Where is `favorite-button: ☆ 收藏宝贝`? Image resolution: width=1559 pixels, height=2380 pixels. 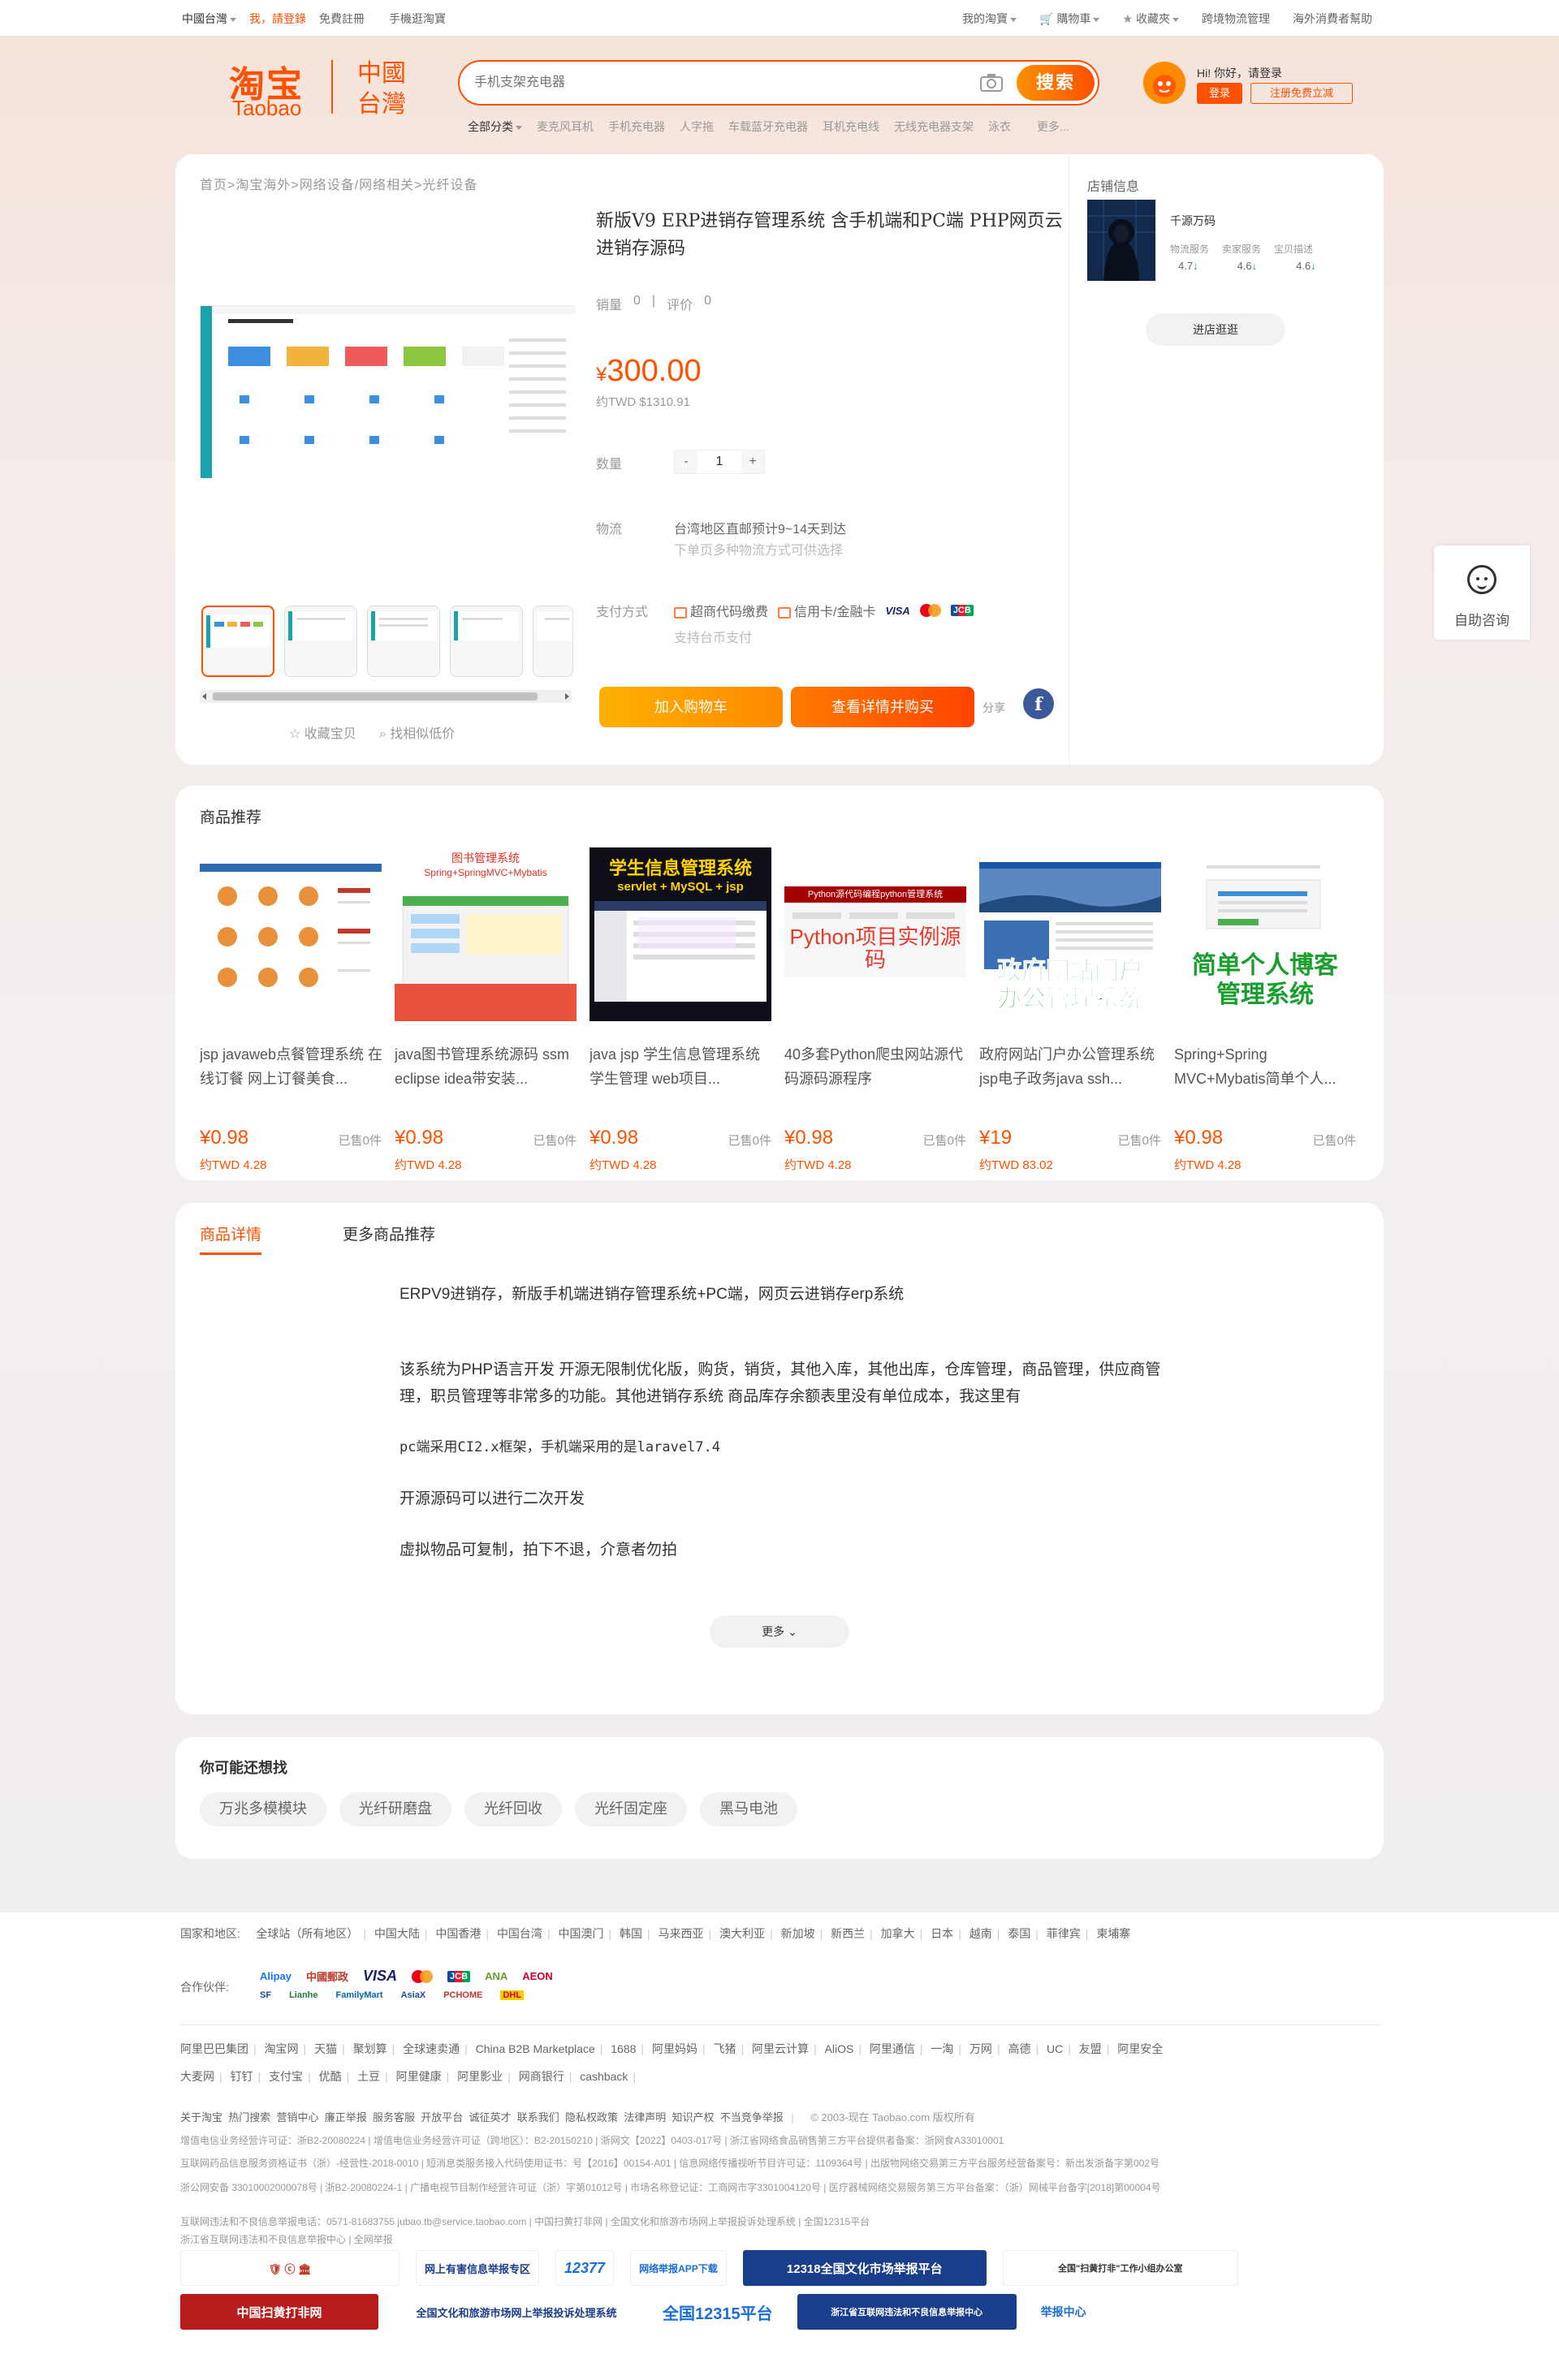
favorite-button: ☆ 收藏宝贝 is located at coordinates (322, 732).